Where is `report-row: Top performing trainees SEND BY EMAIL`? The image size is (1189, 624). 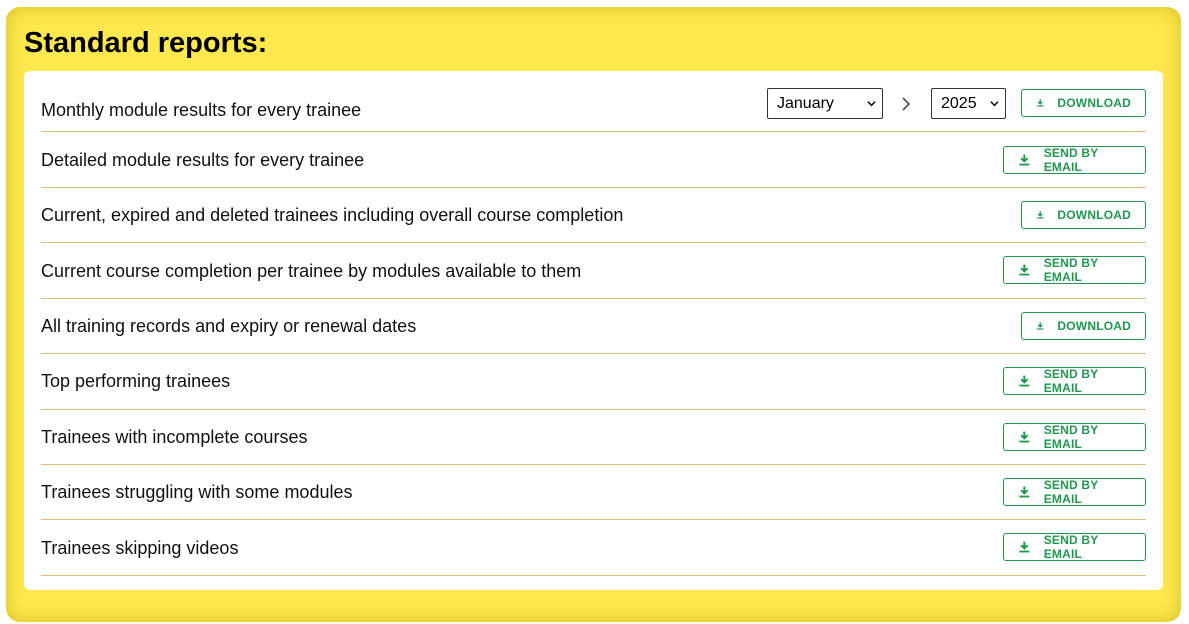
report-row: Top performing trainees SEND BY EMAIL is located at coordinates (593, 382).